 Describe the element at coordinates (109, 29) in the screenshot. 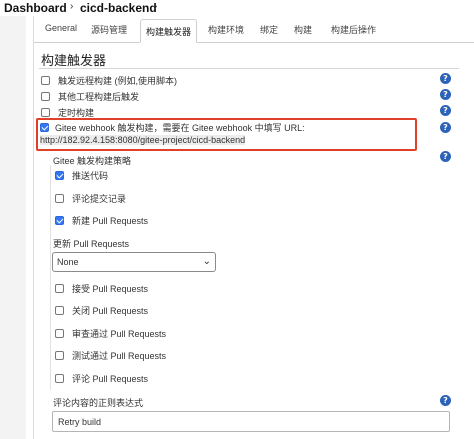

I see `tab-scm: 源码管理` at that location.